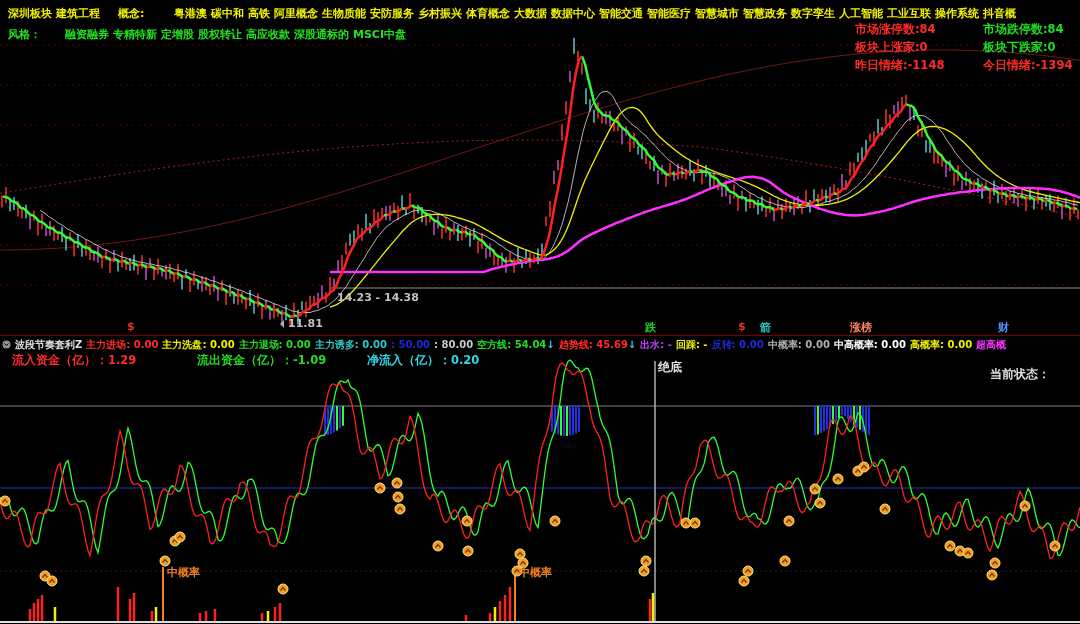 The width and height of the screenshot is (1080, 624). Describe the element at coordinates (30, 13) in the screenshot. I see `board-label: 深圳板块` at that location.